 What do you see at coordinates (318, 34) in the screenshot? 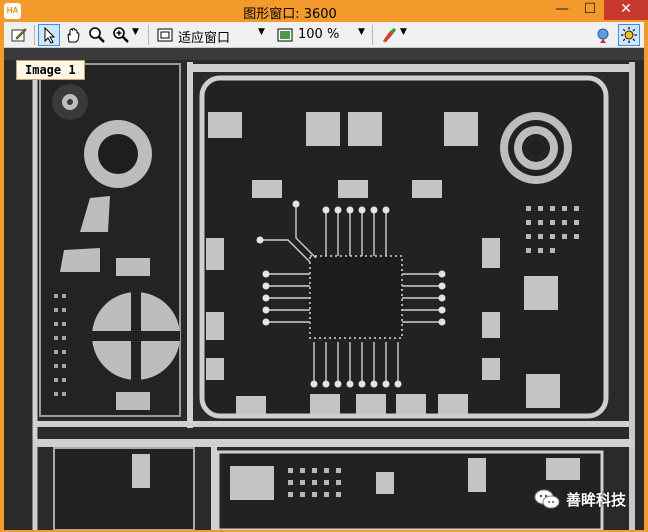
I see `zoom-percent-select: 100 %` at bounding box center [318, 34].